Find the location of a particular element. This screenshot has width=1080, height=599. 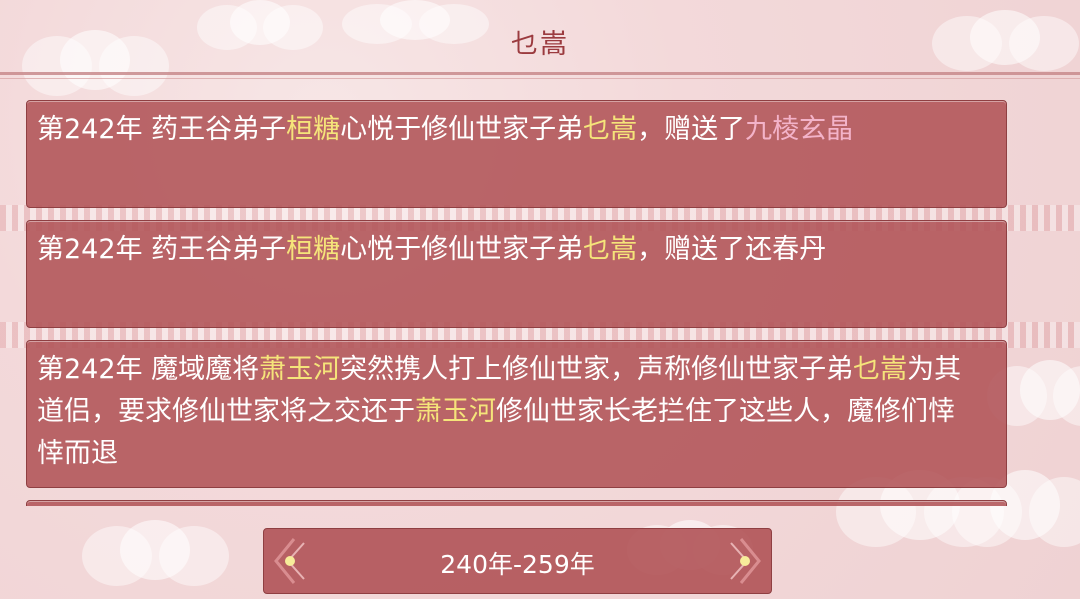

header: 乜嵩 is located at coordinates (540, 40).